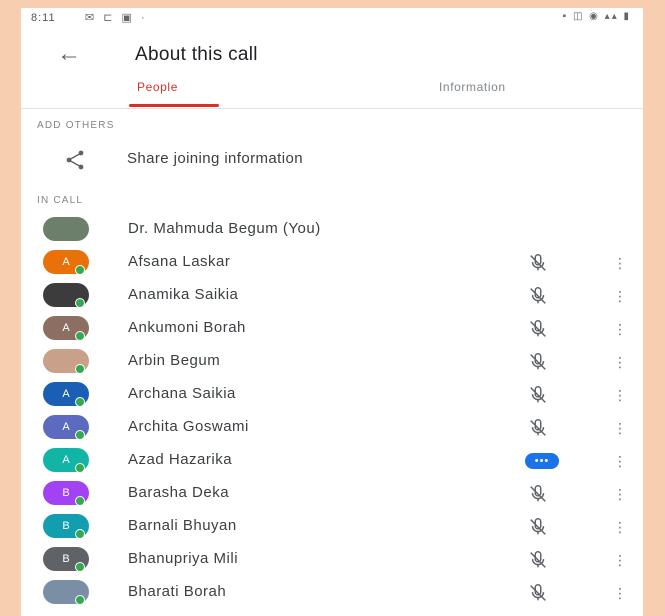 Image resolution: width=665 pixels, height=616 pixels. Describe the element at coordinates (332, 362) in the screenshot. I see `participant-row: Arbin Begum ⋮` at that location.